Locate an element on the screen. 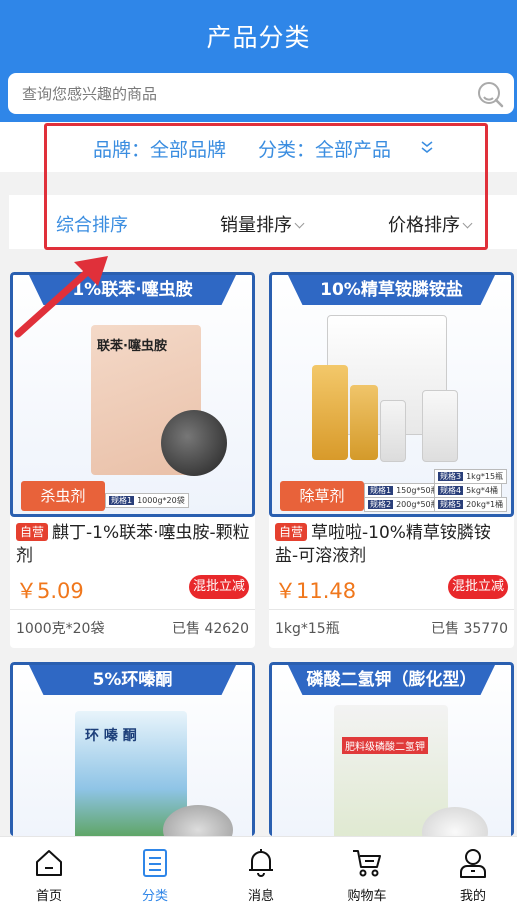 The width and height of the screenshot is (517, 906). product-banner: 磷酸二氢钾（膨化型） is located at coordinates (391, 680).